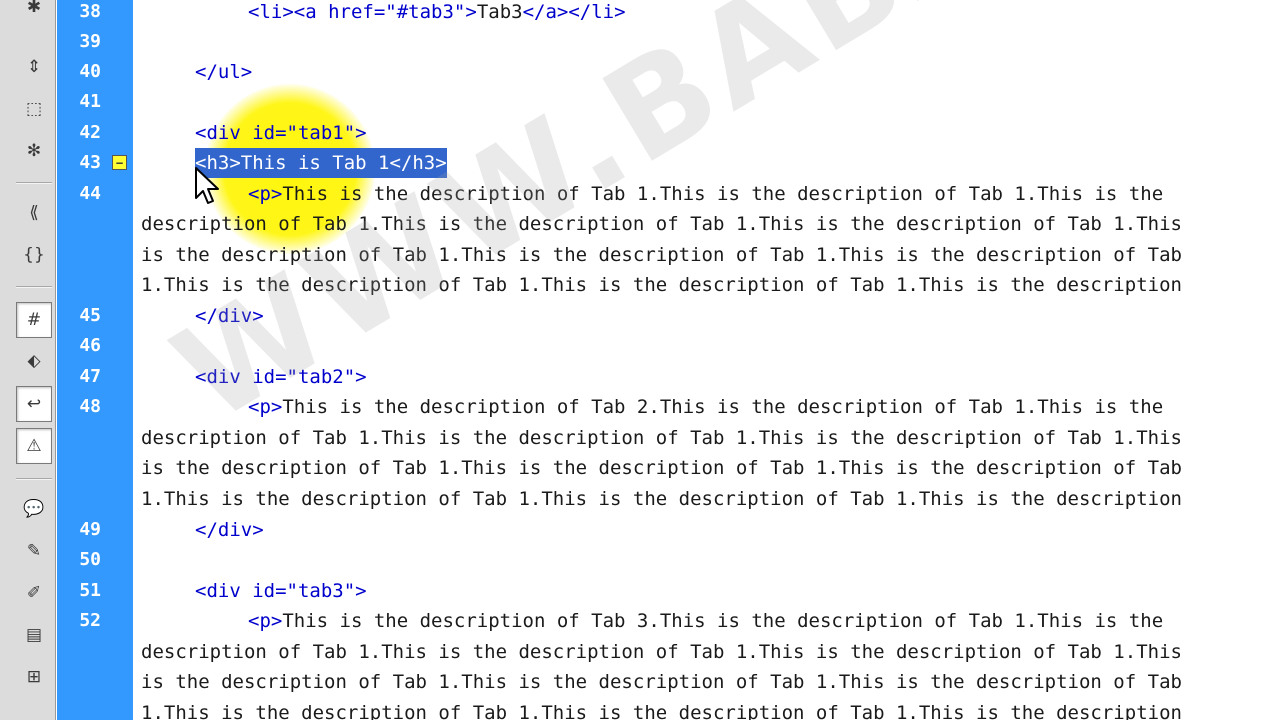 This screenshot has width=1277, height=720. Describe the element at coordinates (34, 213) in the screenshot. I see `select-parent-tag-icon: ⟪` at that location.